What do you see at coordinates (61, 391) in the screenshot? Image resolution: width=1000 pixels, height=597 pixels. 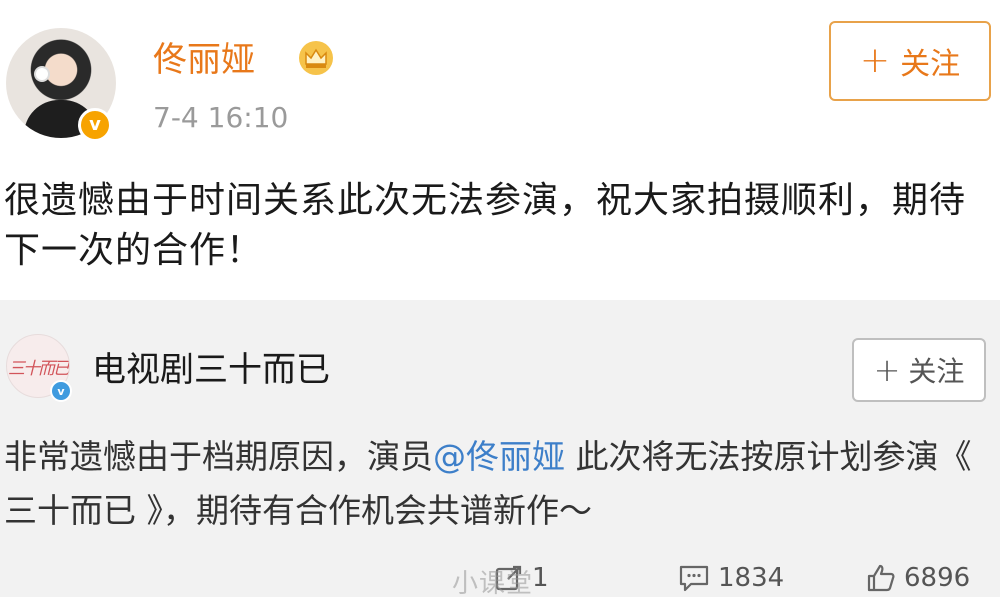 I see `blue-verified-badge-icon: v` at bounding box center [61, 391].